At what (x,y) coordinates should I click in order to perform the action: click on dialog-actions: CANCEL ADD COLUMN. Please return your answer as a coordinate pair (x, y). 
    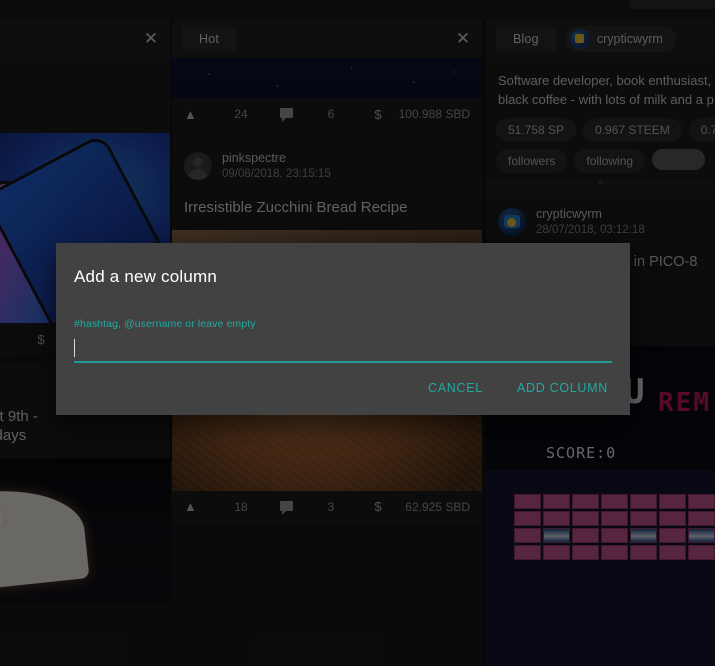
    Looking at the image, I should click on (518, 388).